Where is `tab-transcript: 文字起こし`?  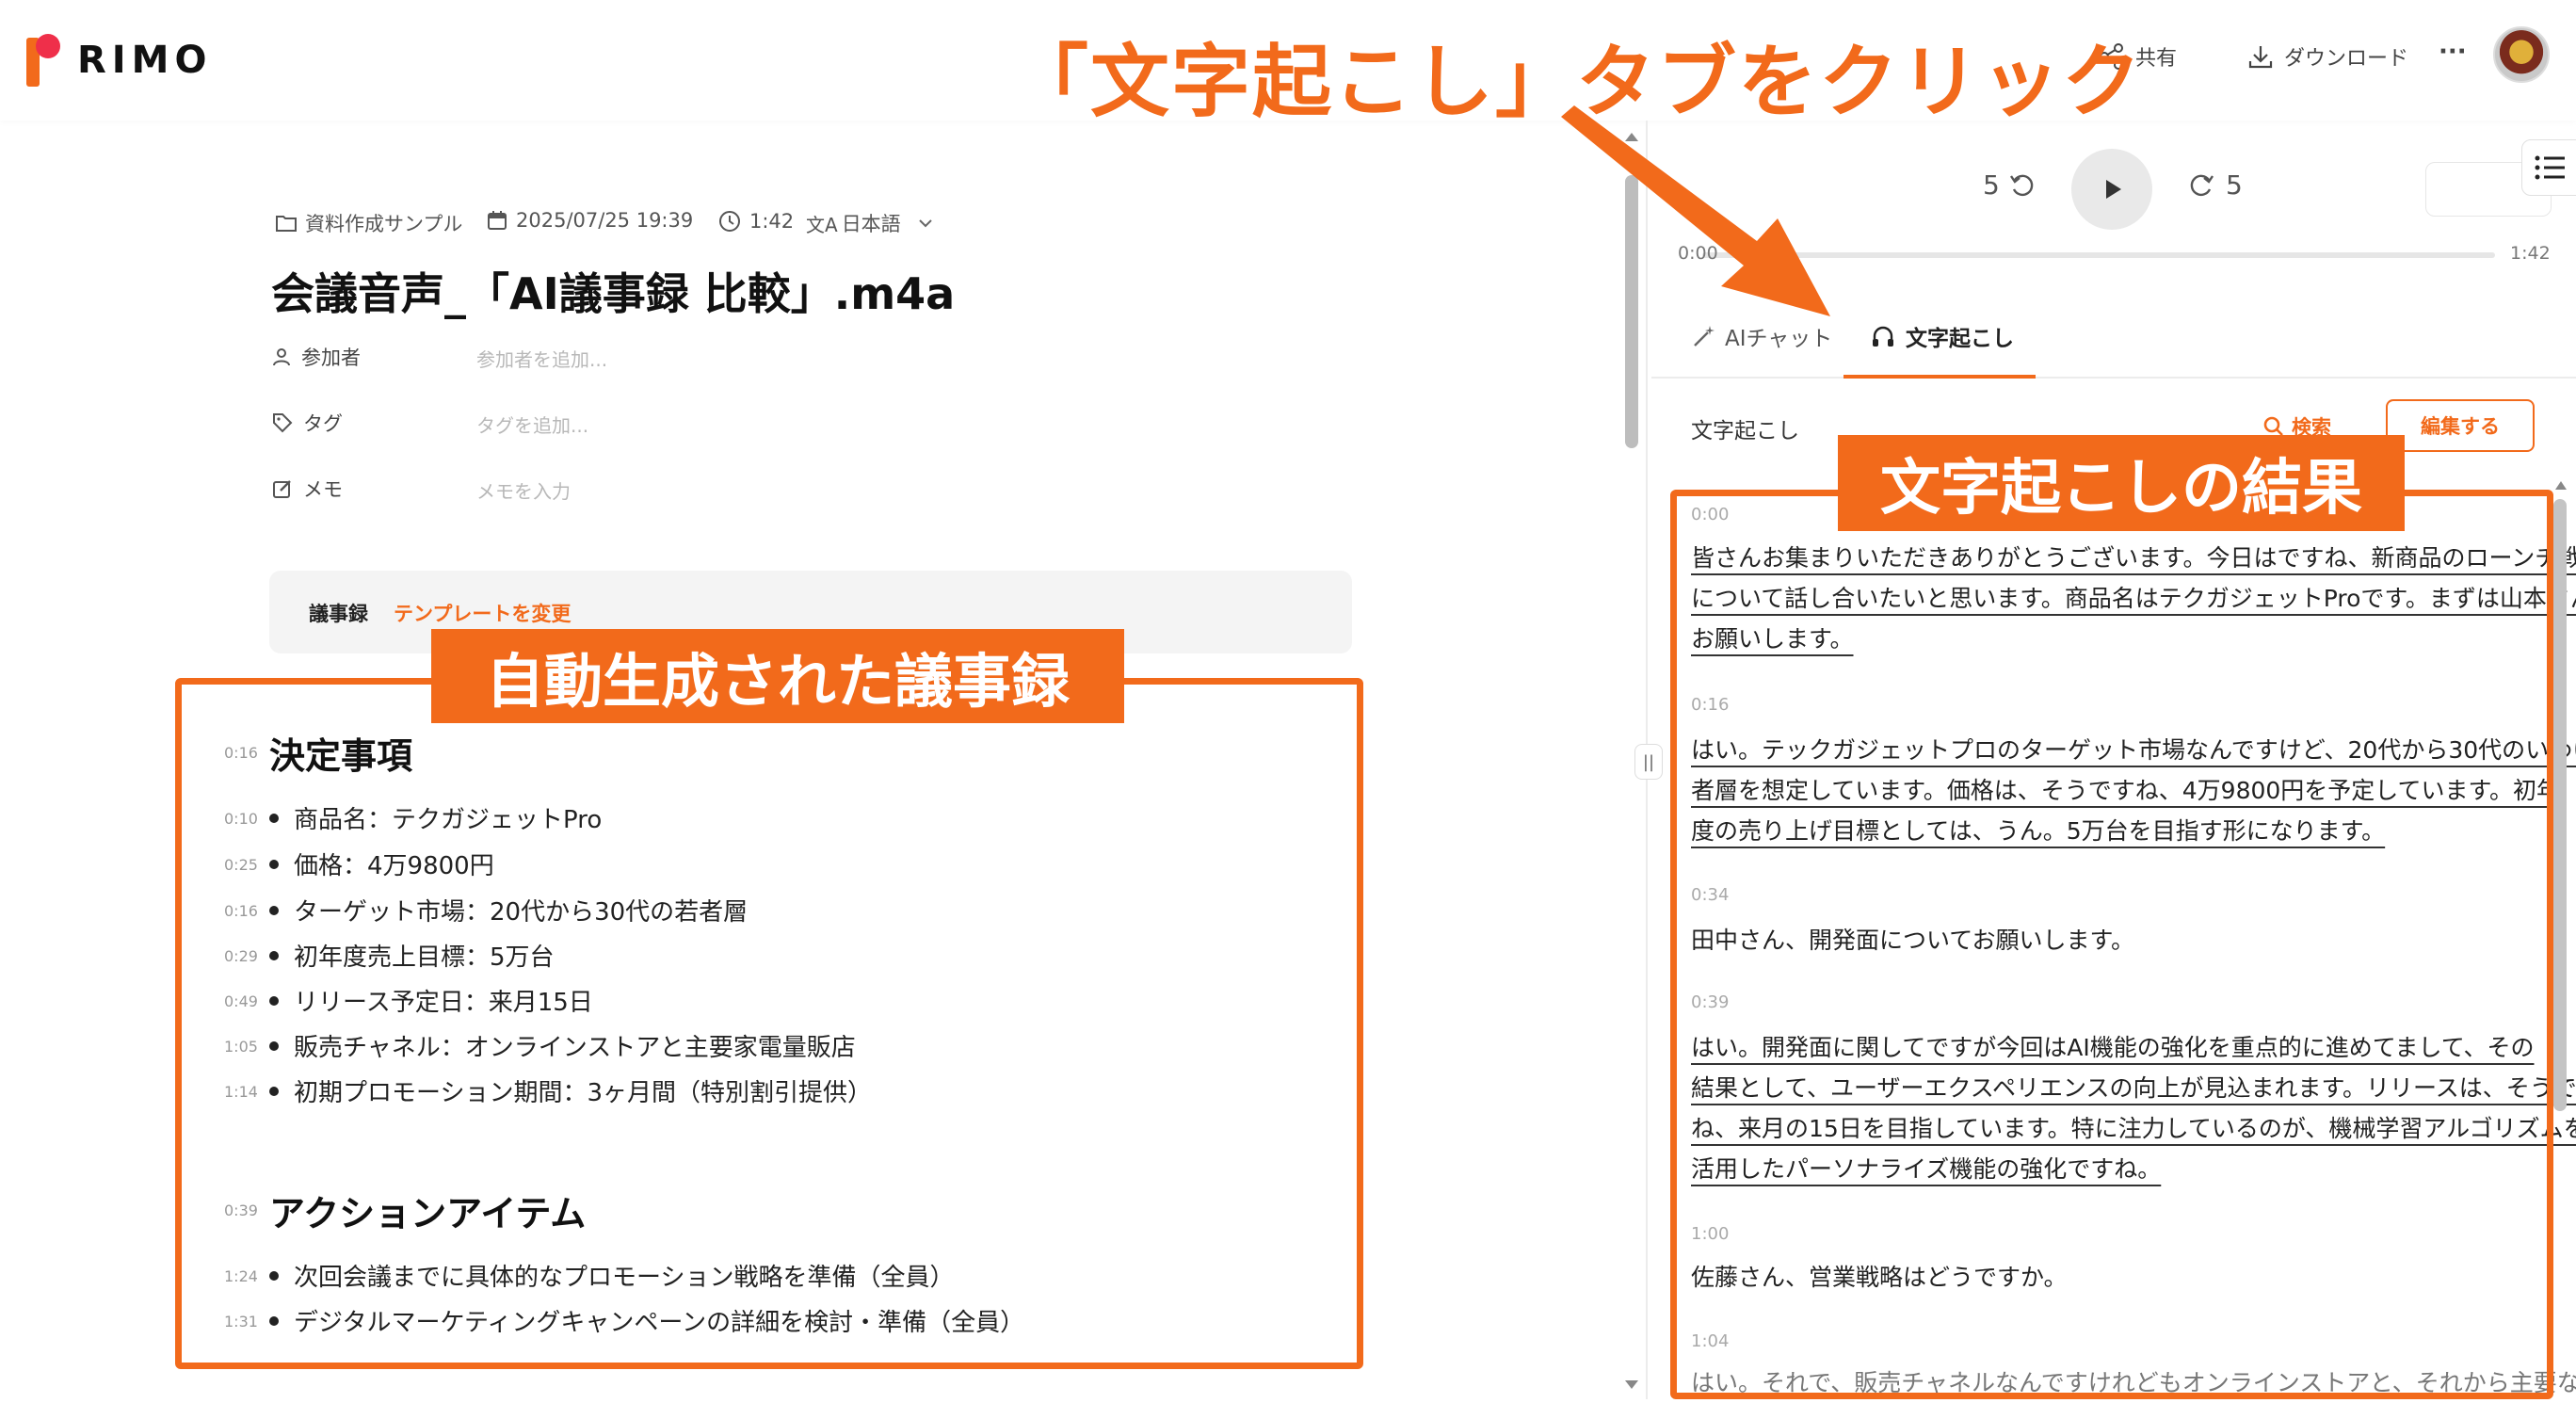
tab-transcript: 文字起こし is located at coordinates (1942, 336).